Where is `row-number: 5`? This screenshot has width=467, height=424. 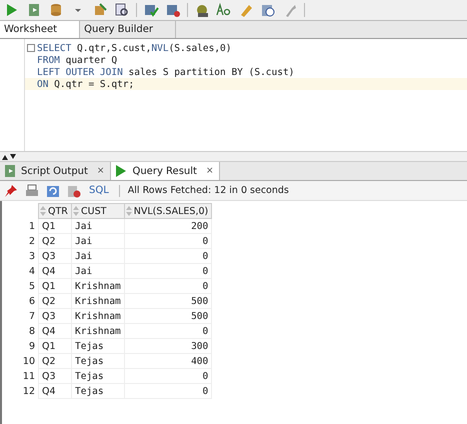 row-number: 5 is located at coordinates (20, 286).